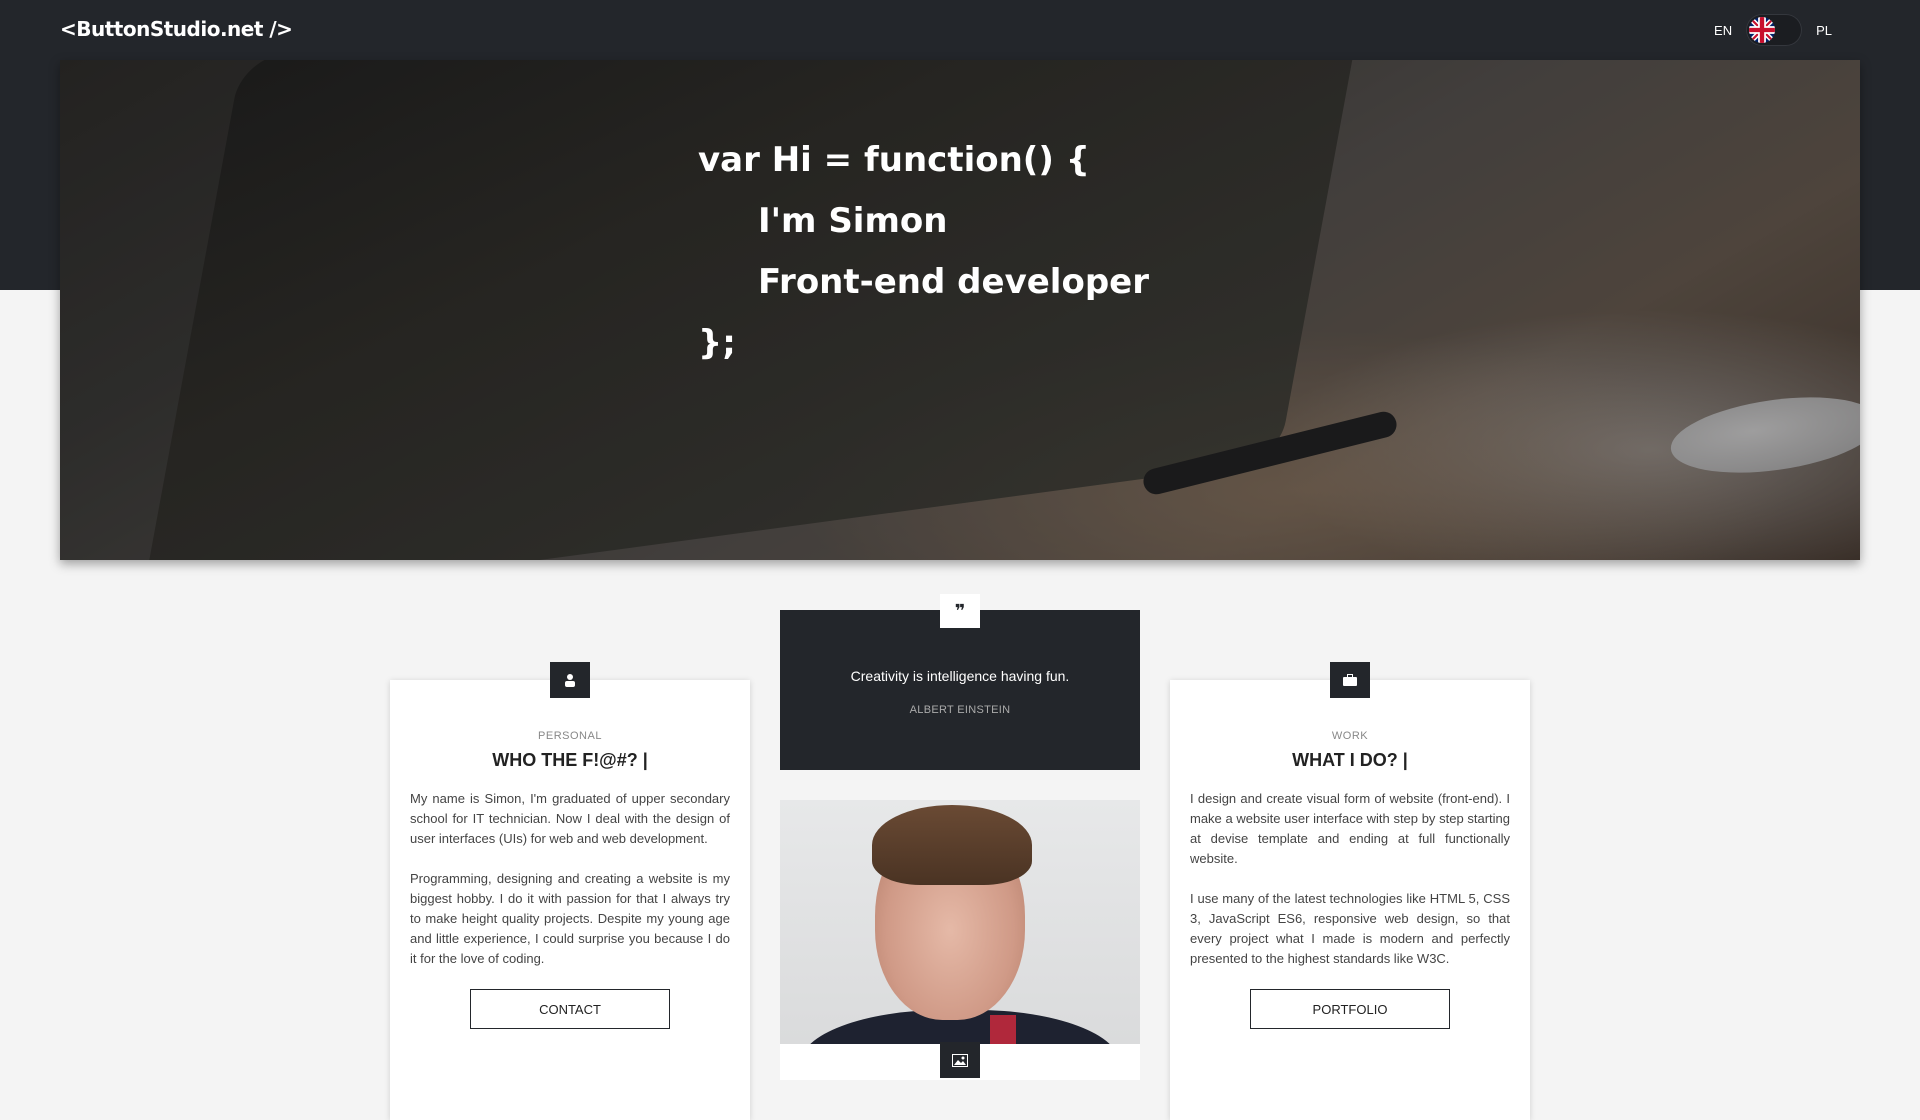 This screenshot has height=1120, width=1920. Describe the element at coordinates (960, 611) in the screenshot. I see `quote-icon: ❞` at that location.